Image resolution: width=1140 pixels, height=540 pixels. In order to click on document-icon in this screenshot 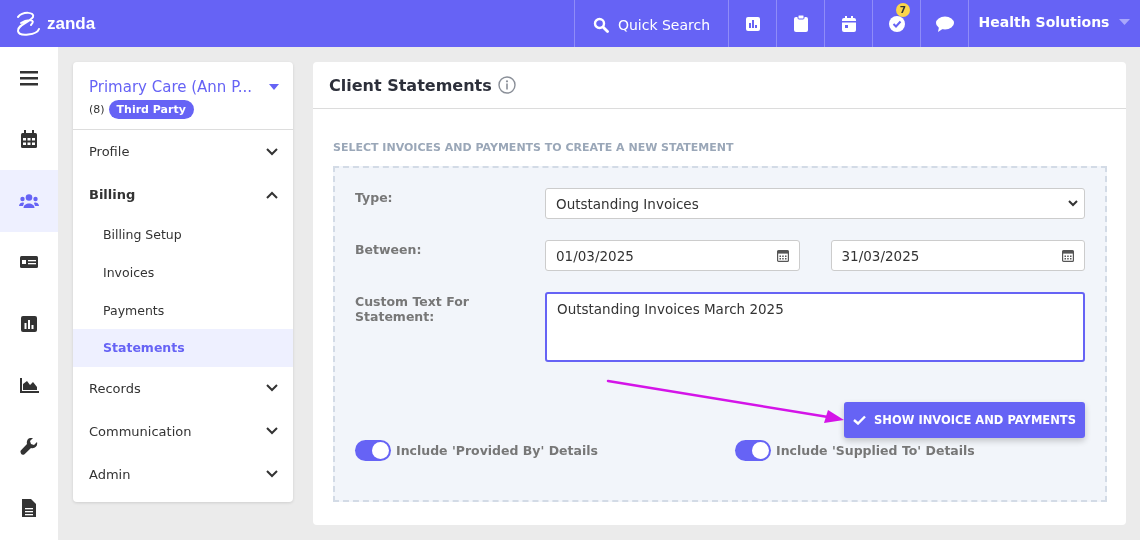, I will do `click(29, 508)`.